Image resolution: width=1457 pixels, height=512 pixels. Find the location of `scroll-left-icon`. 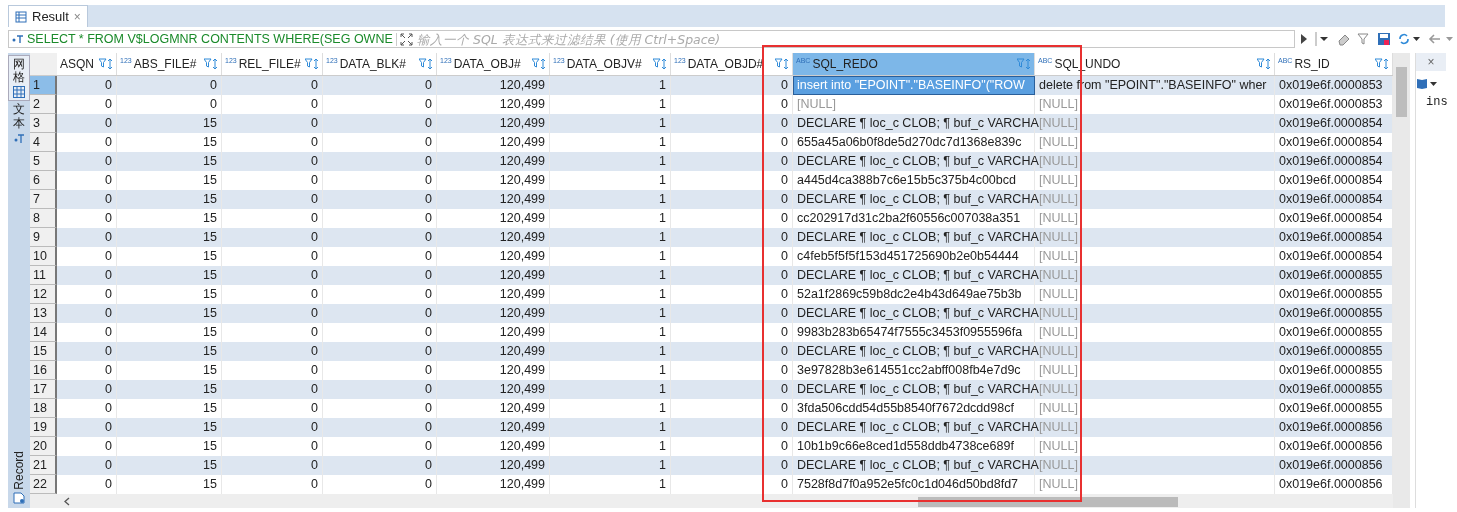

scroll-left-icon is located at coordinates (67, 501).